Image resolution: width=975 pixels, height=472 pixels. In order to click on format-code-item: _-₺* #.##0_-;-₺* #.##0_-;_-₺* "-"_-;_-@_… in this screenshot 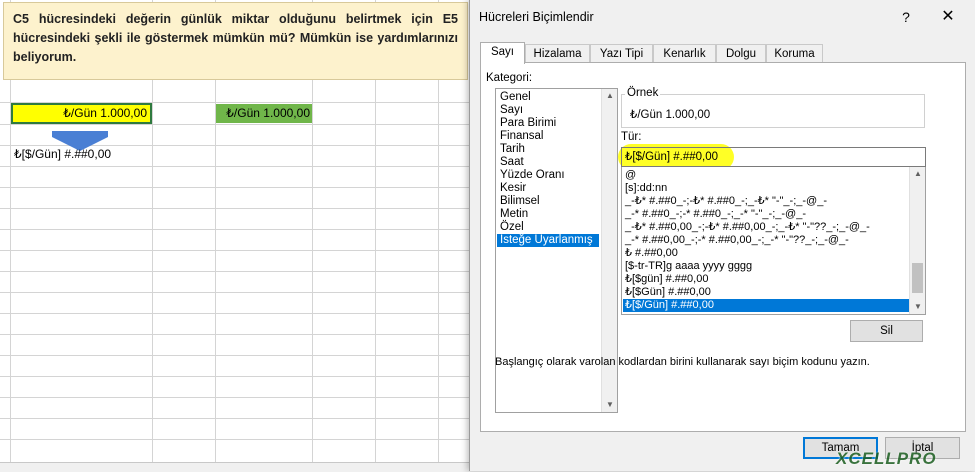, I will do `click(726, 201)`.